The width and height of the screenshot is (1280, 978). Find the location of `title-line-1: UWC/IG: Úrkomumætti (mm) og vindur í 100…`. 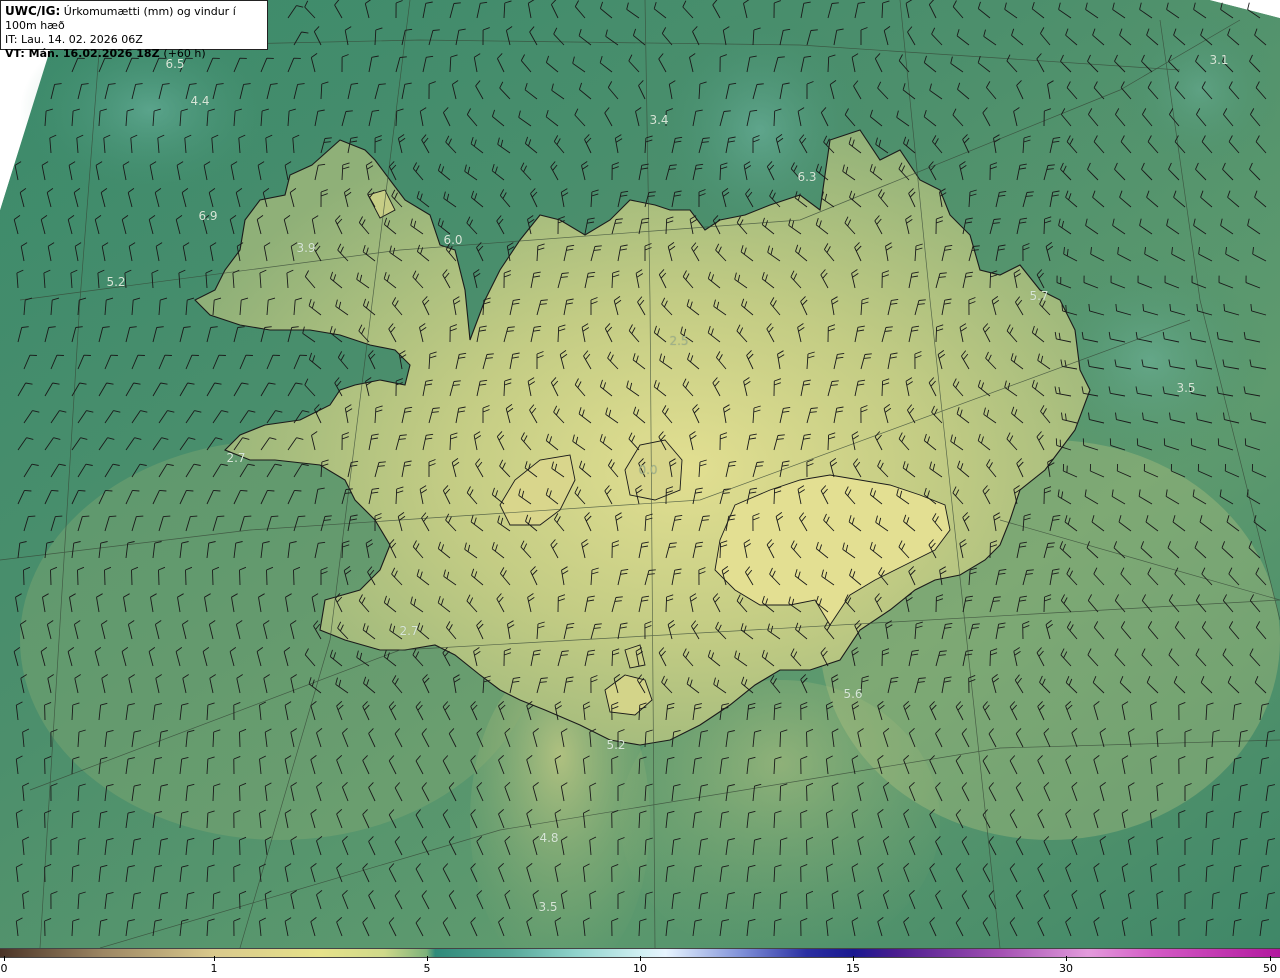

title-line-1: UWC/IG: Úrkomumætti (mm) og vindur í 100… is located at coordinates (134, 18).